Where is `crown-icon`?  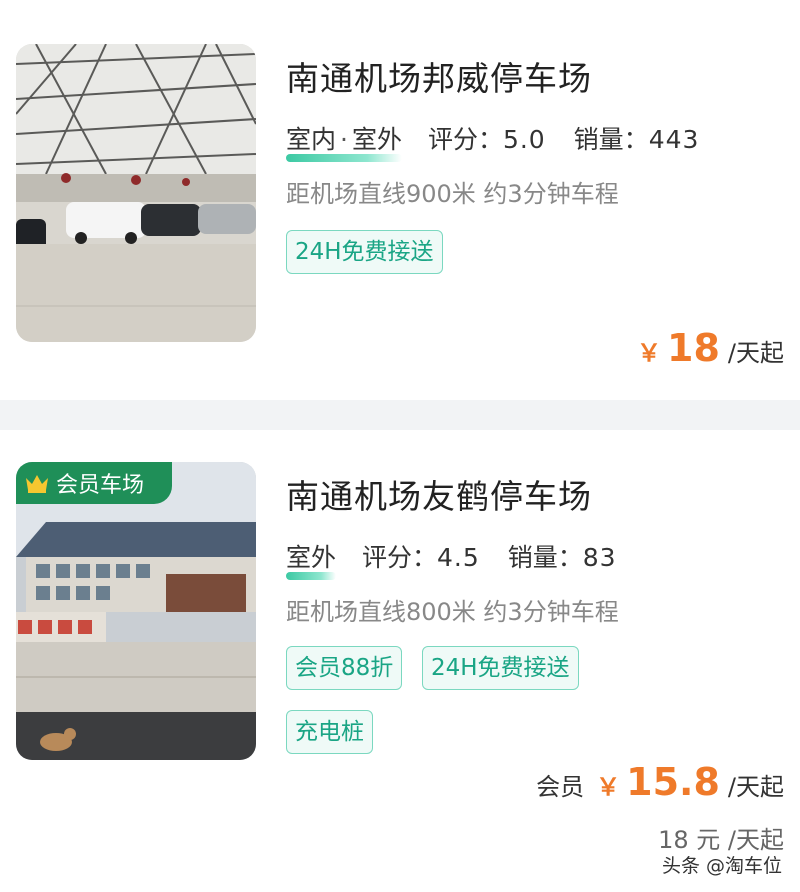 crown-icon is located at coordinates (37, 484).